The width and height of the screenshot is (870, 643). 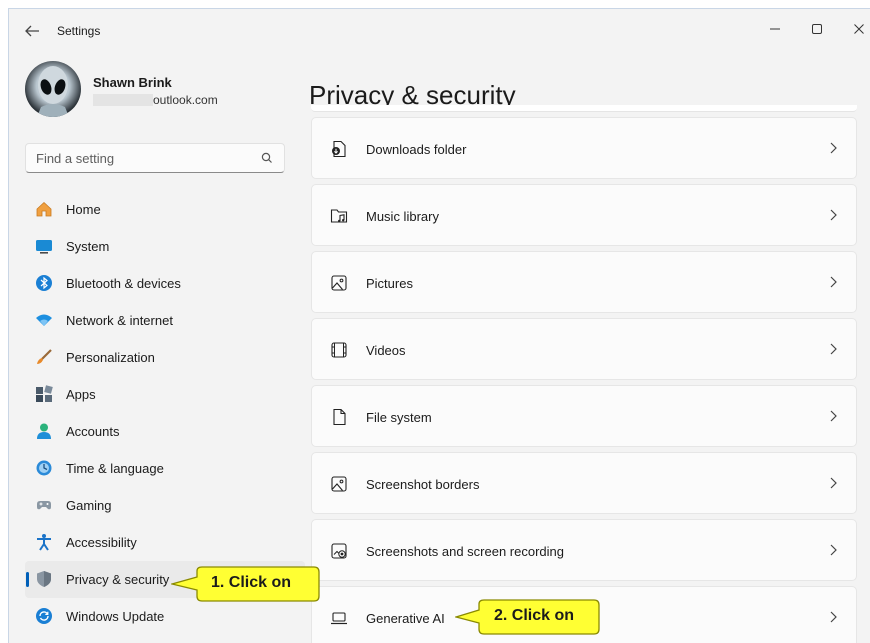 What do you see at coordinates (165, 505) in the screenshot?
I see `sidebar-item-gaming: Gaming` at bounding box center [165, 505].